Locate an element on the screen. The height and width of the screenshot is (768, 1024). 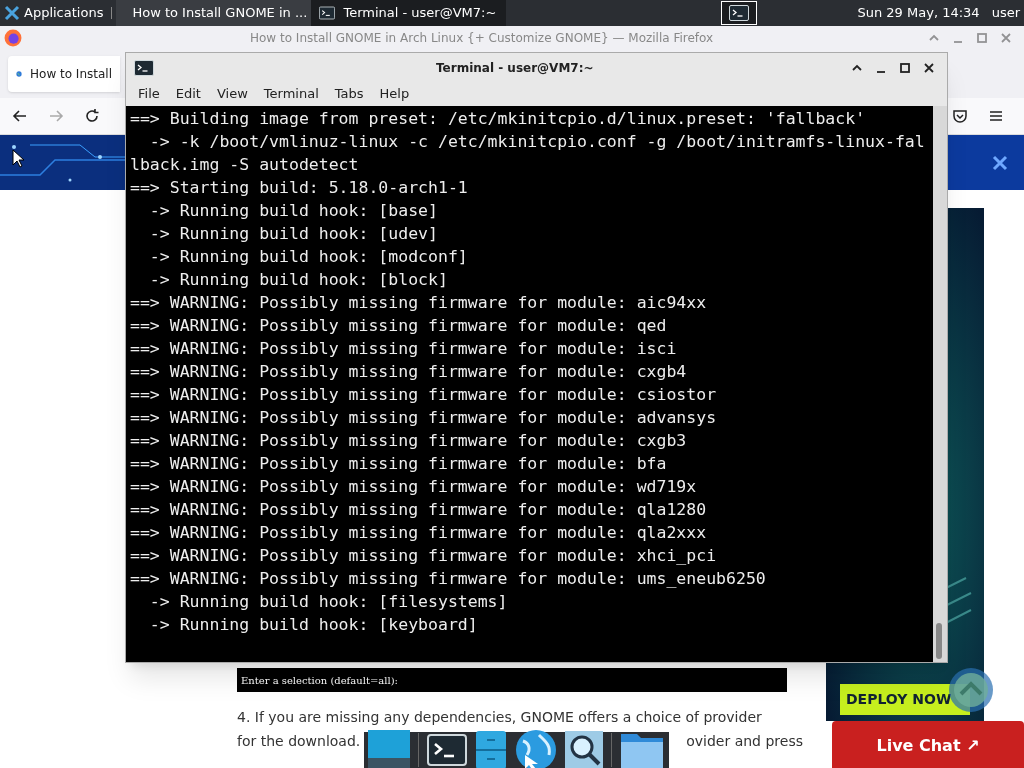
terminal-line: ==> WARNING: Possibly missing firmware for module: qla1280 is located at coordinates (418, 510).